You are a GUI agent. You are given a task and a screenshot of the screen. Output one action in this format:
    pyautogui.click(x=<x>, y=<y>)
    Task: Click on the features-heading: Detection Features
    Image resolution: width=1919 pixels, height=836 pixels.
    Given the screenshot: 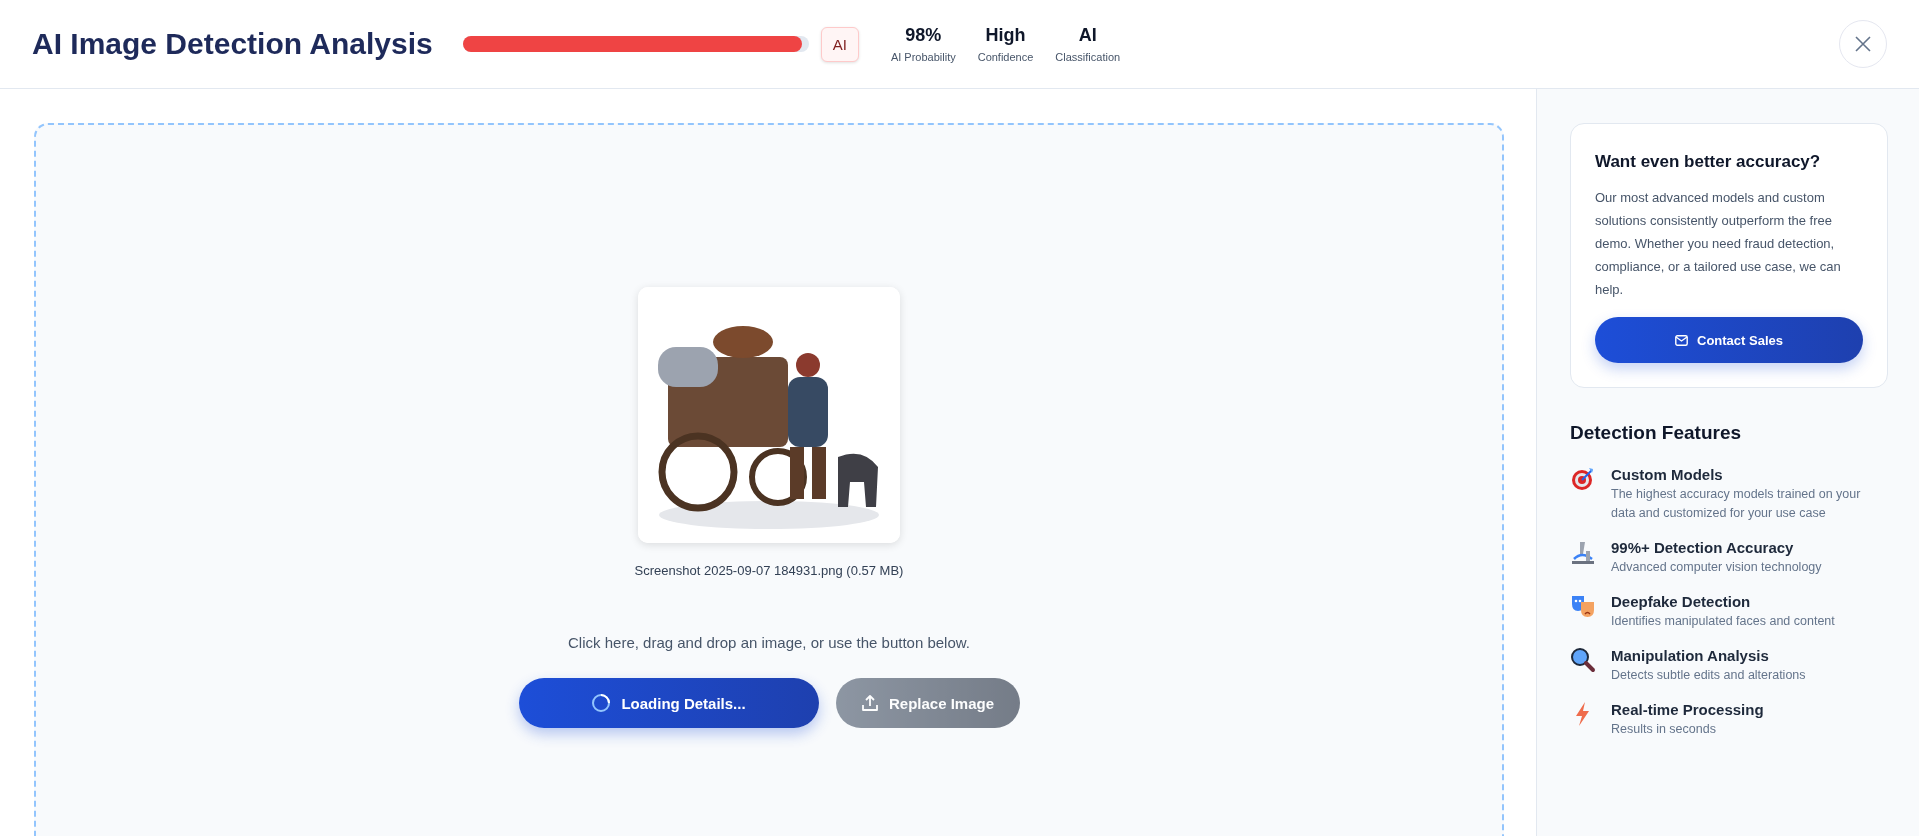 What is the action you would take?
    pyautogui.click(x=1656, y=433)
    